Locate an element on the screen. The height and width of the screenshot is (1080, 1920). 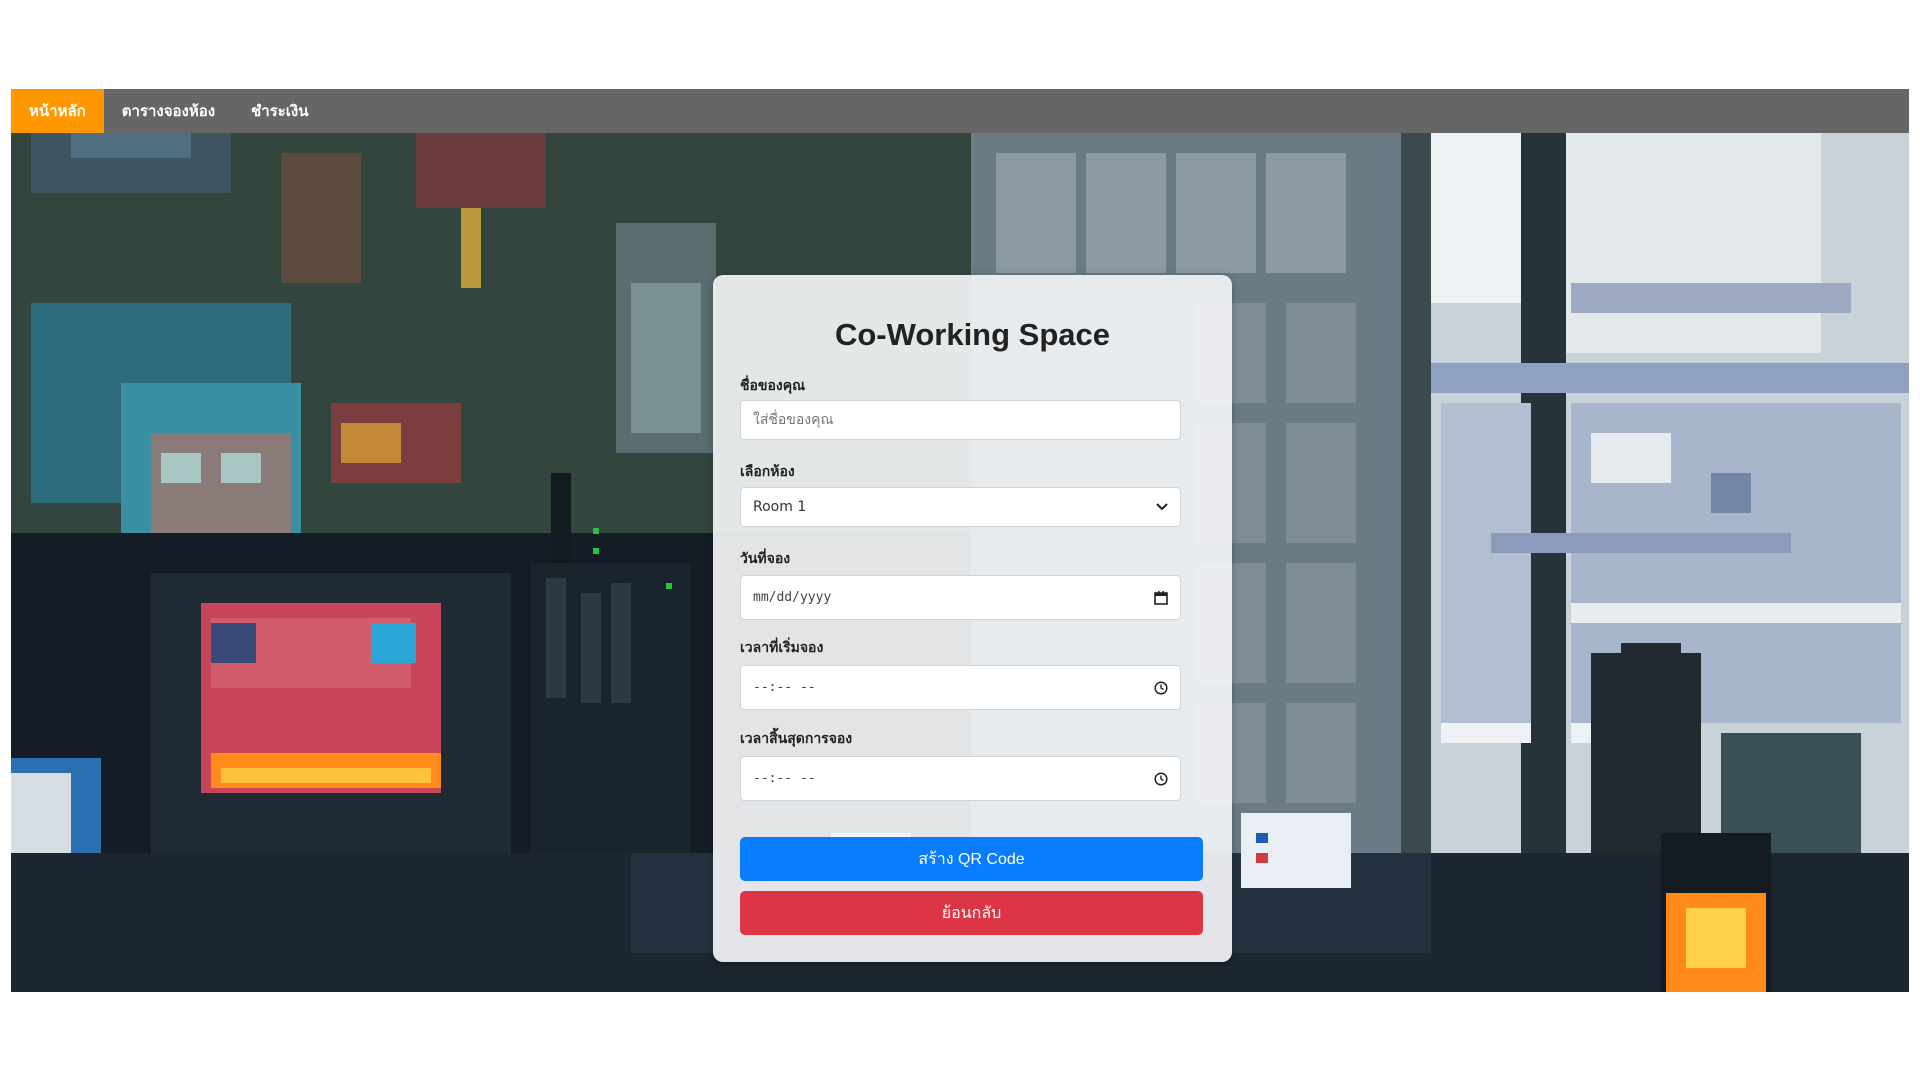
room-label: เลือกห้อง is located at coordinates (767, 472).